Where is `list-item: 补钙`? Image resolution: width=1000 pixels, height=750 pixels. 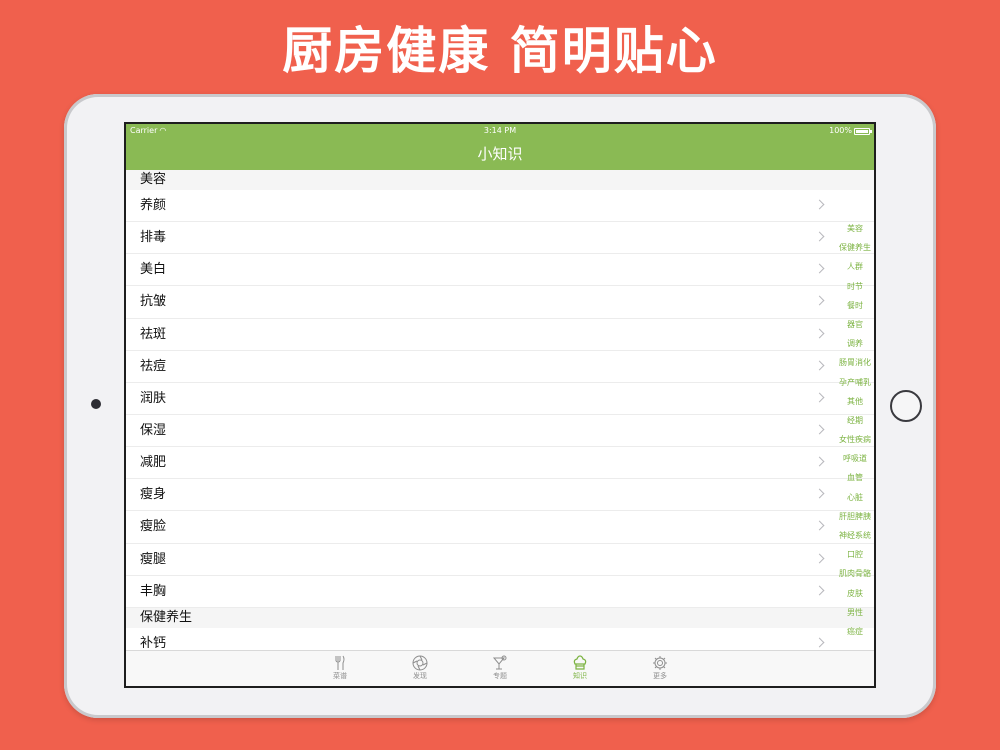 list-item: 补钙 is located at coordinates (500, 638).